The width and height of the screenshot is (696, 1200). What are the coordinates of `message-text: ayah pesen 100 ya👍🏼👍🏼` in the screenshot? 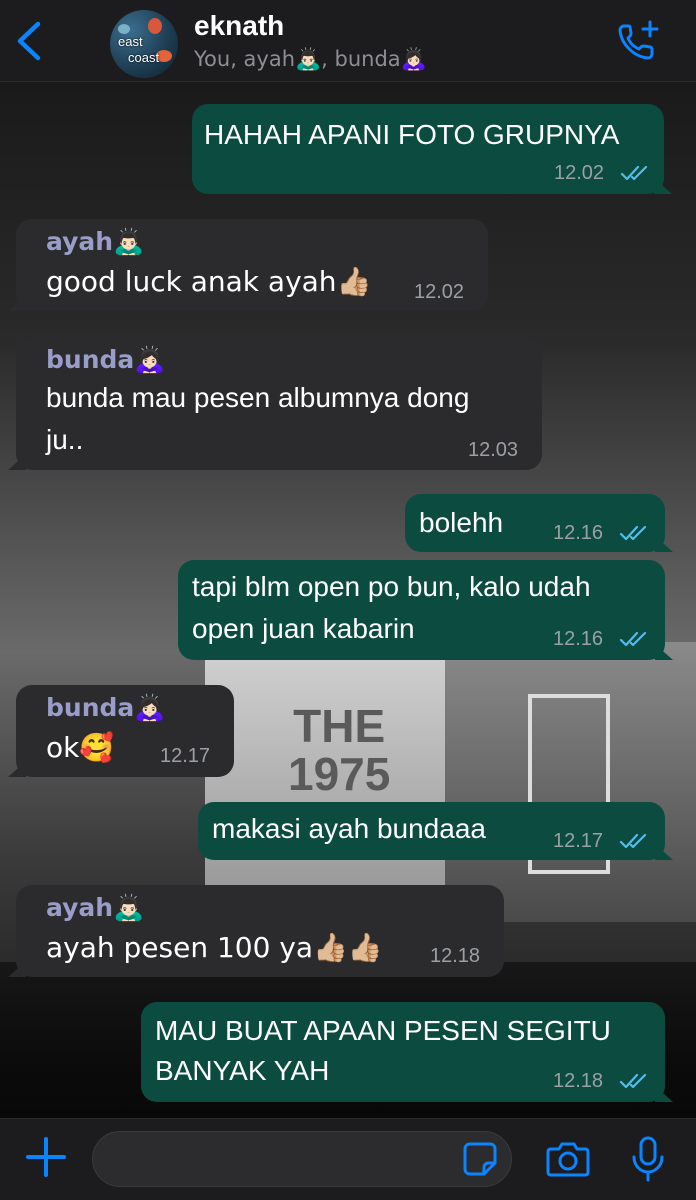 It's located at (214, 947).